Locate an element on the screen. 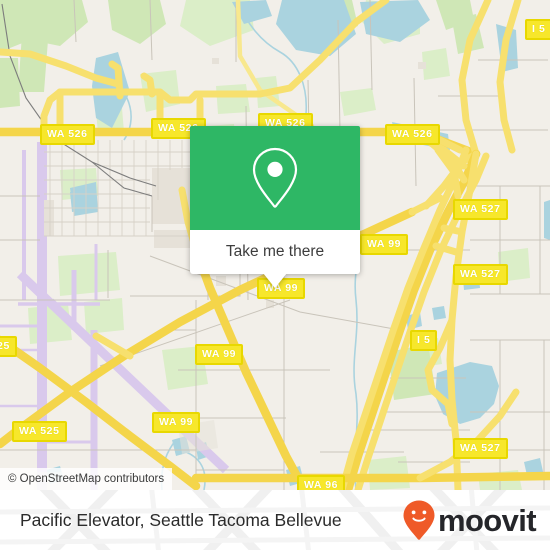  map-attribution: © OpenStreetMap contributors is located at coordinates (86, 479).